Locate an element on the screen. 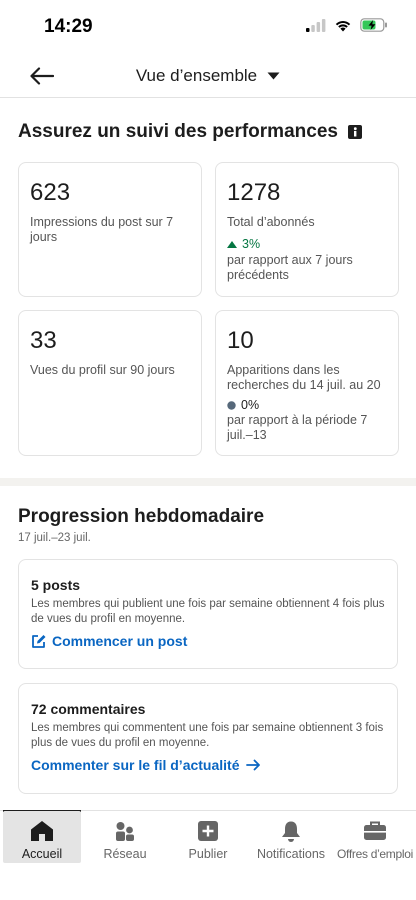 The height and width of the screenshot is (900, 416). metric-card-impressions: 623 Impressions du post sur 7 jours is located at coordinates (110, 229).